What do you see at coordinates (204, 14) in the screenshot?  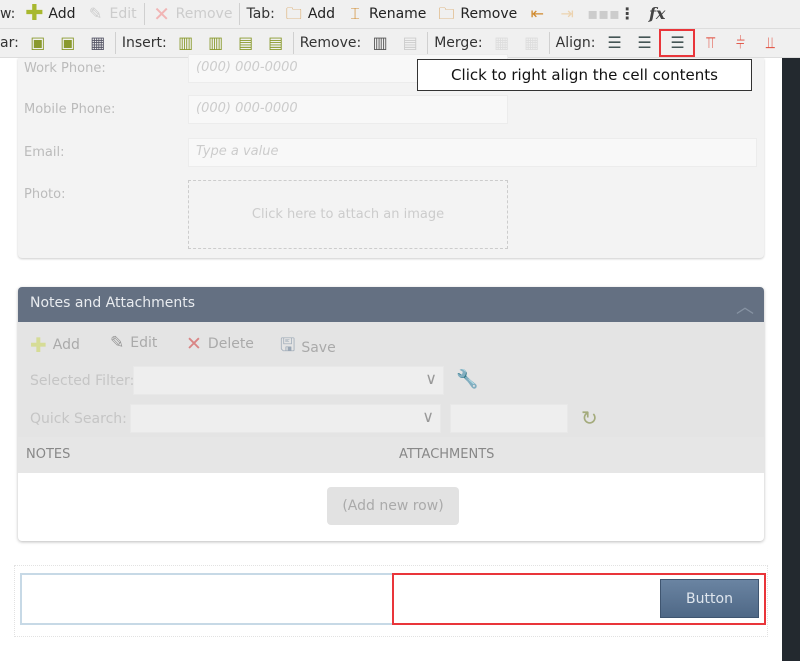 I see `row-remove-label: Remove` at bounding box center [204, 14].